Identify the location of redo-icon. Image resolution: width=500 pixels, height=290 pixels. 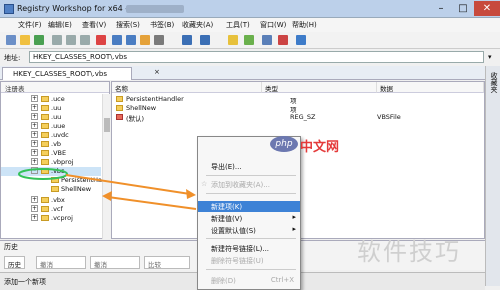
(131, 40).